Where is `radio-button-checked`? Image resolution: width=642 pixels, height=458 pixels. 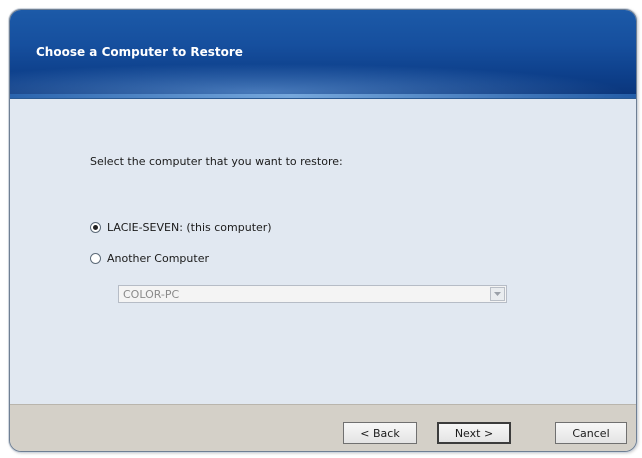 radio-button-checked is located at coordinates (95, 227).